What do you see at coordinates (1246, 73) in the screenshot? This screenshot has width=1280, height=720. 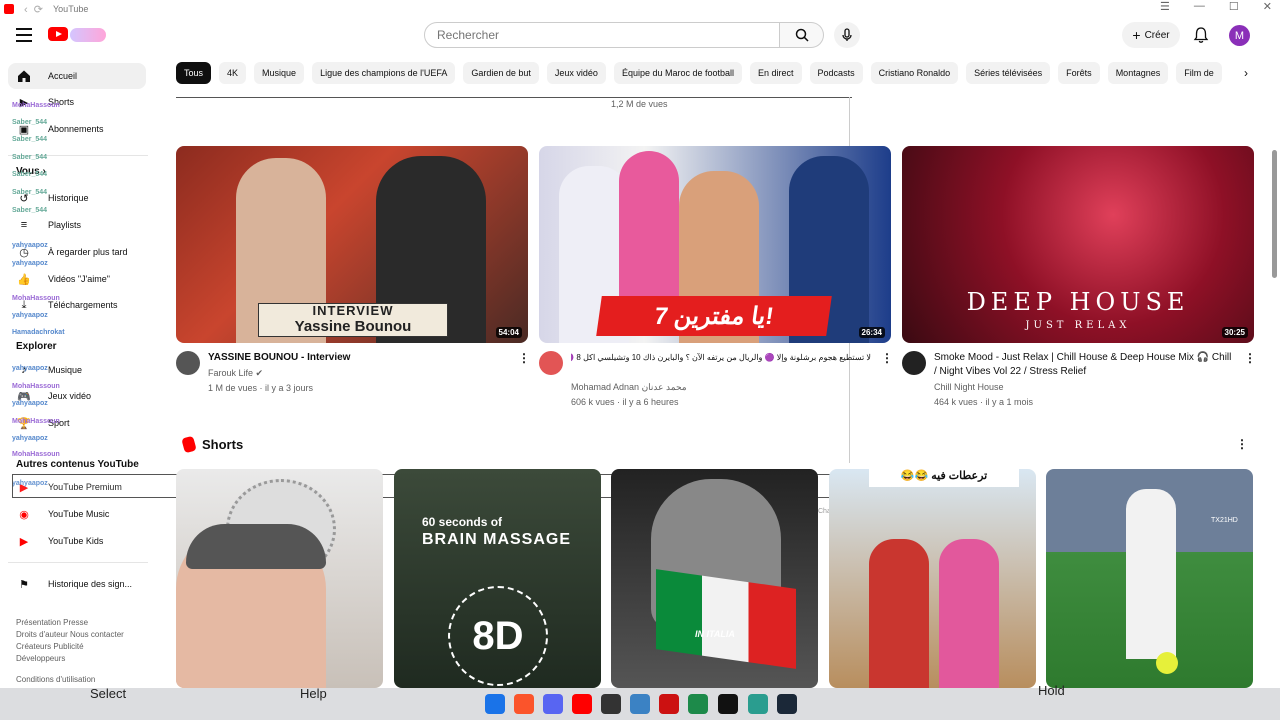 I see `chevron-right-icon: ›` at bounding box center [1246, 73].